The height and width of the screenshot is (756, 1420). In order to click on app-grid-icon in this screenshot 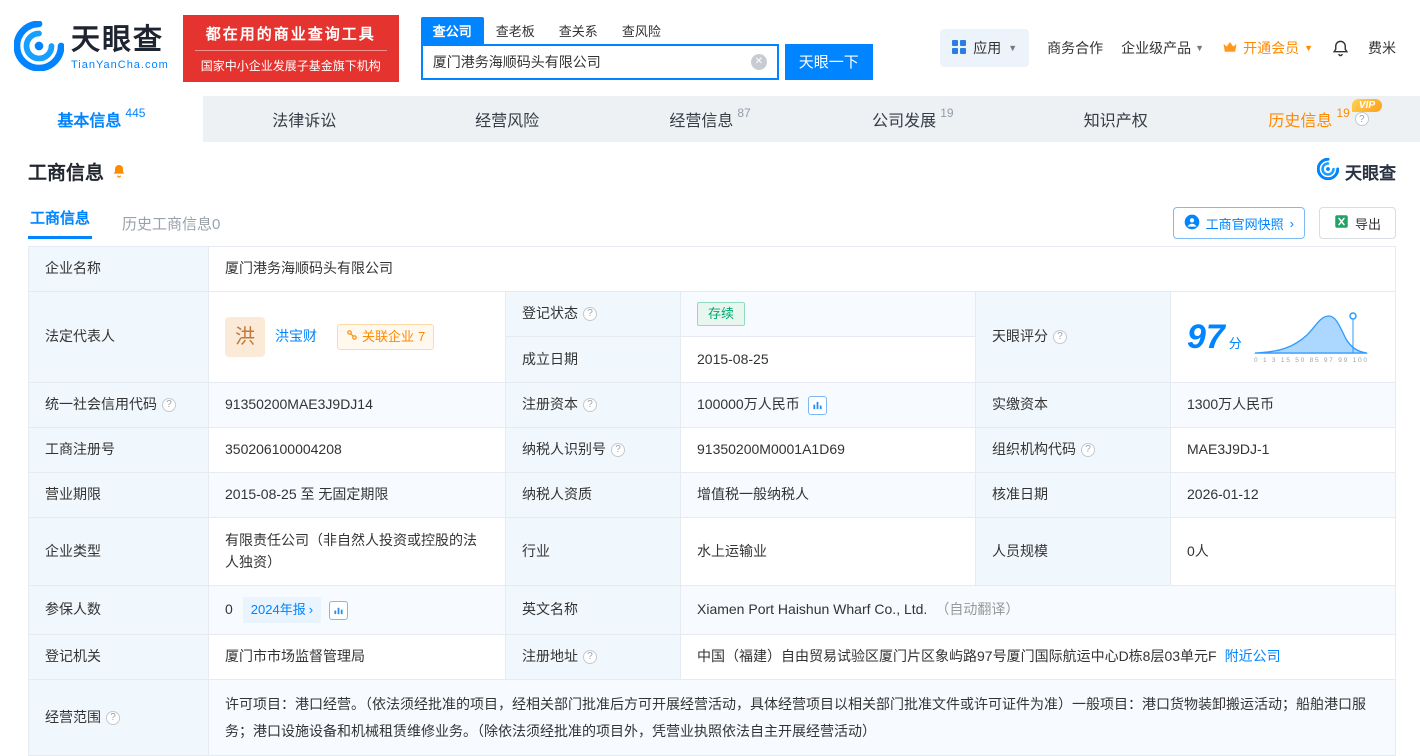, I will do `click(959, 48)`.